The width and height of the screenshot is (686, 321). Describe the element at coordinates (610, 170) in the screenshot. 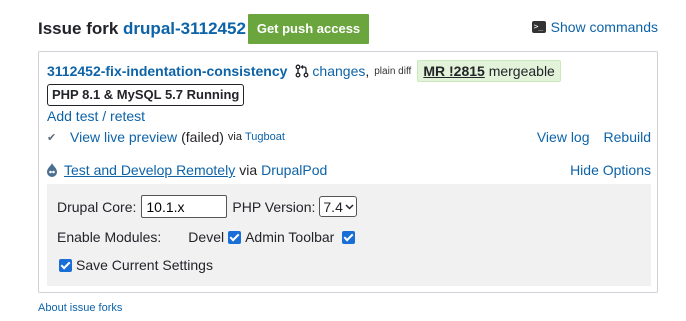

I see `hide-options-link: Hide Options` at that location.